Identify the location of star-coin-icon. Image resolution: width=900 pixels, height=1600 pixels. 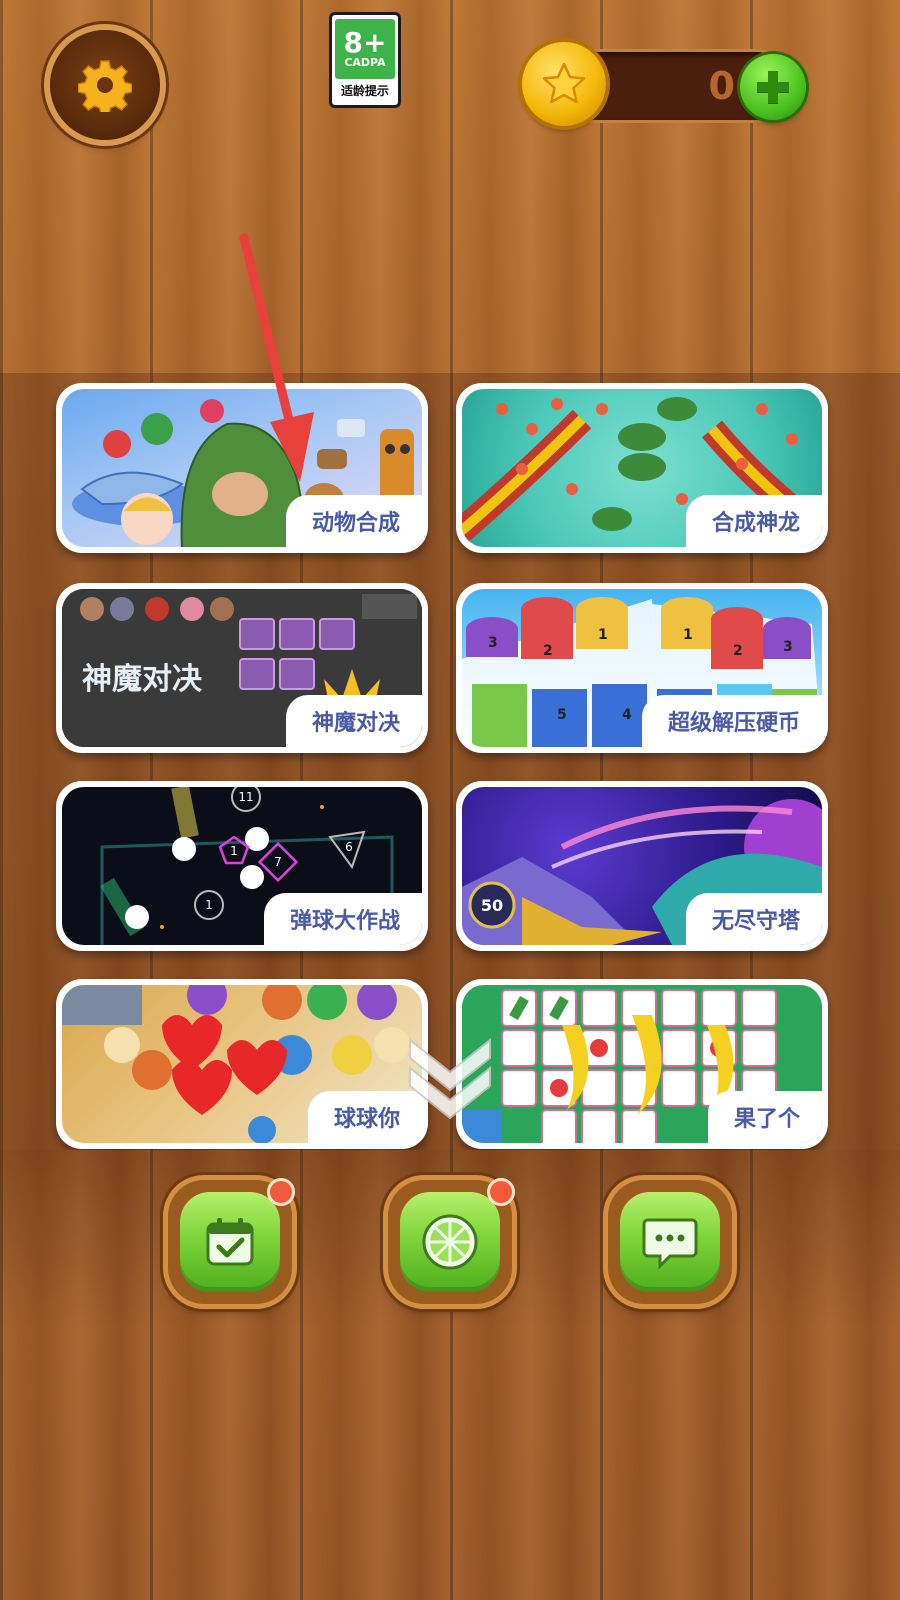
(564, 84).